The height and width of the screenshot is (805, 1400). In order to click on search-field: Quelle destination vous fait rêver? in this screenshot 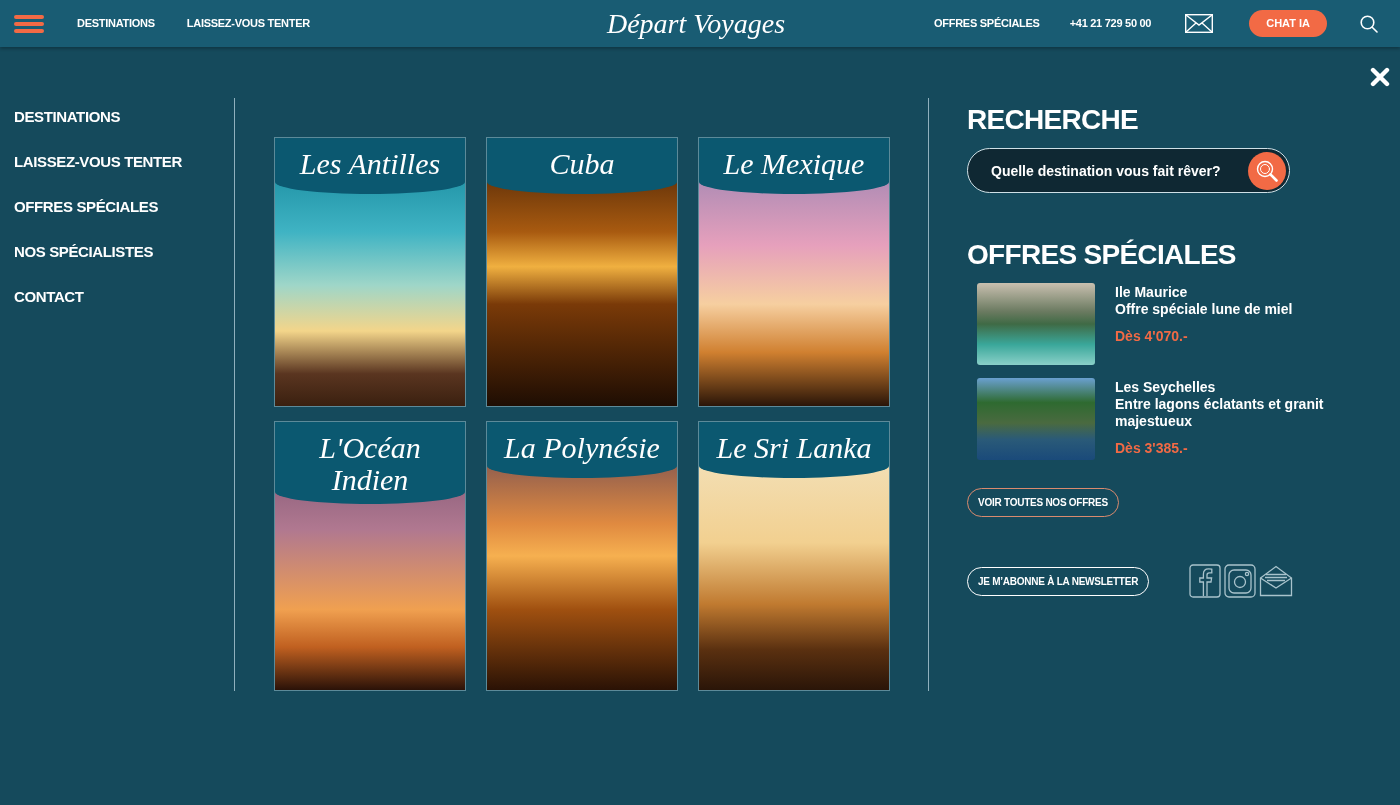, I will do `click(1128, 170)`.